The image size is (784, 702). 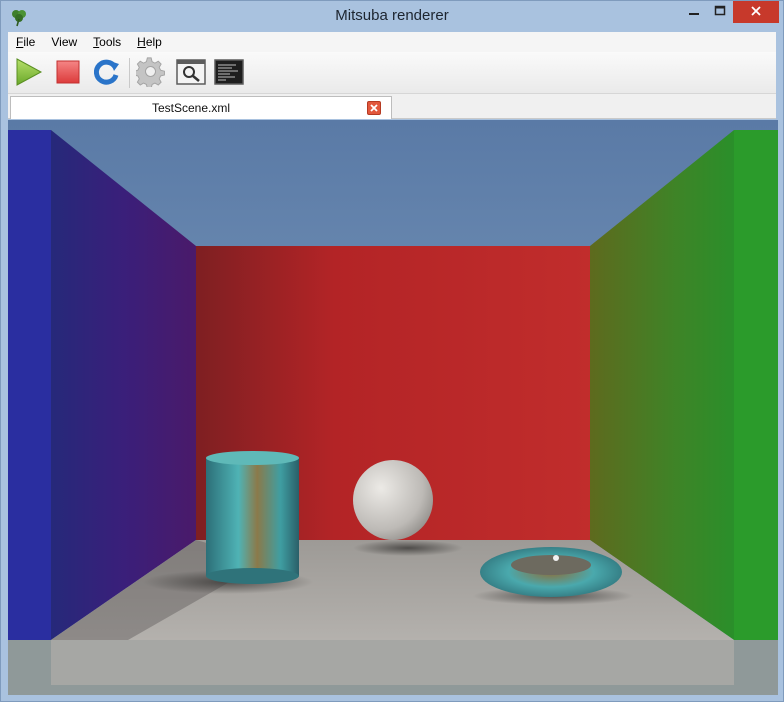 What do you see at coordinates (129, 73) in the screenshot?
I see `toolbar-separator` at bounding box center [129, 73].